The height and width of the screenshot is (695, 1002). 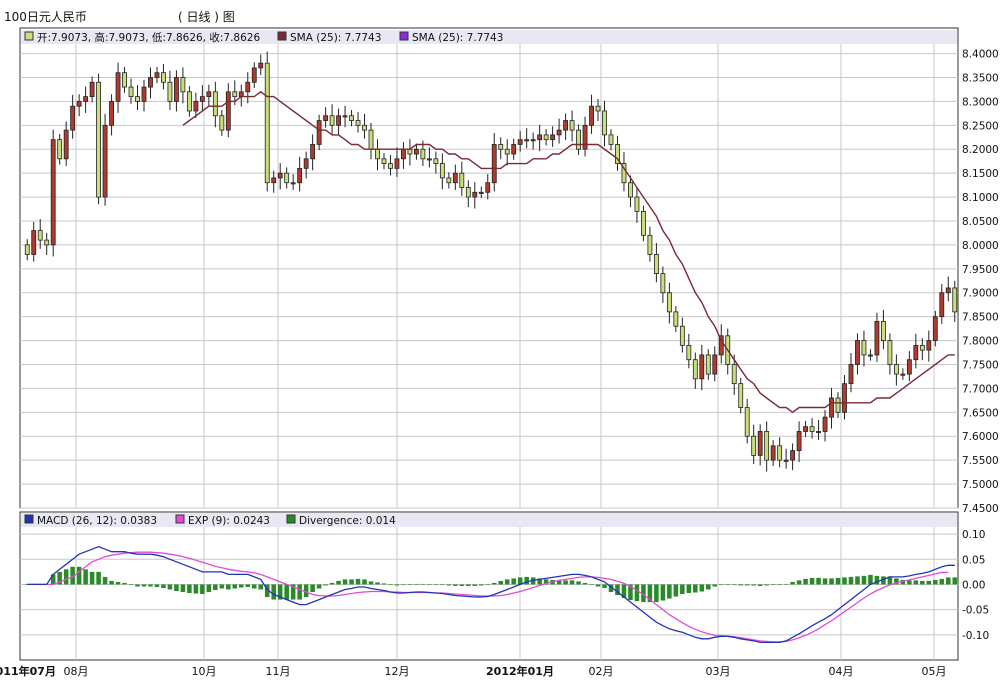 I want to click on x-tick-label: 2012年01月, so click(x=520, y=671).